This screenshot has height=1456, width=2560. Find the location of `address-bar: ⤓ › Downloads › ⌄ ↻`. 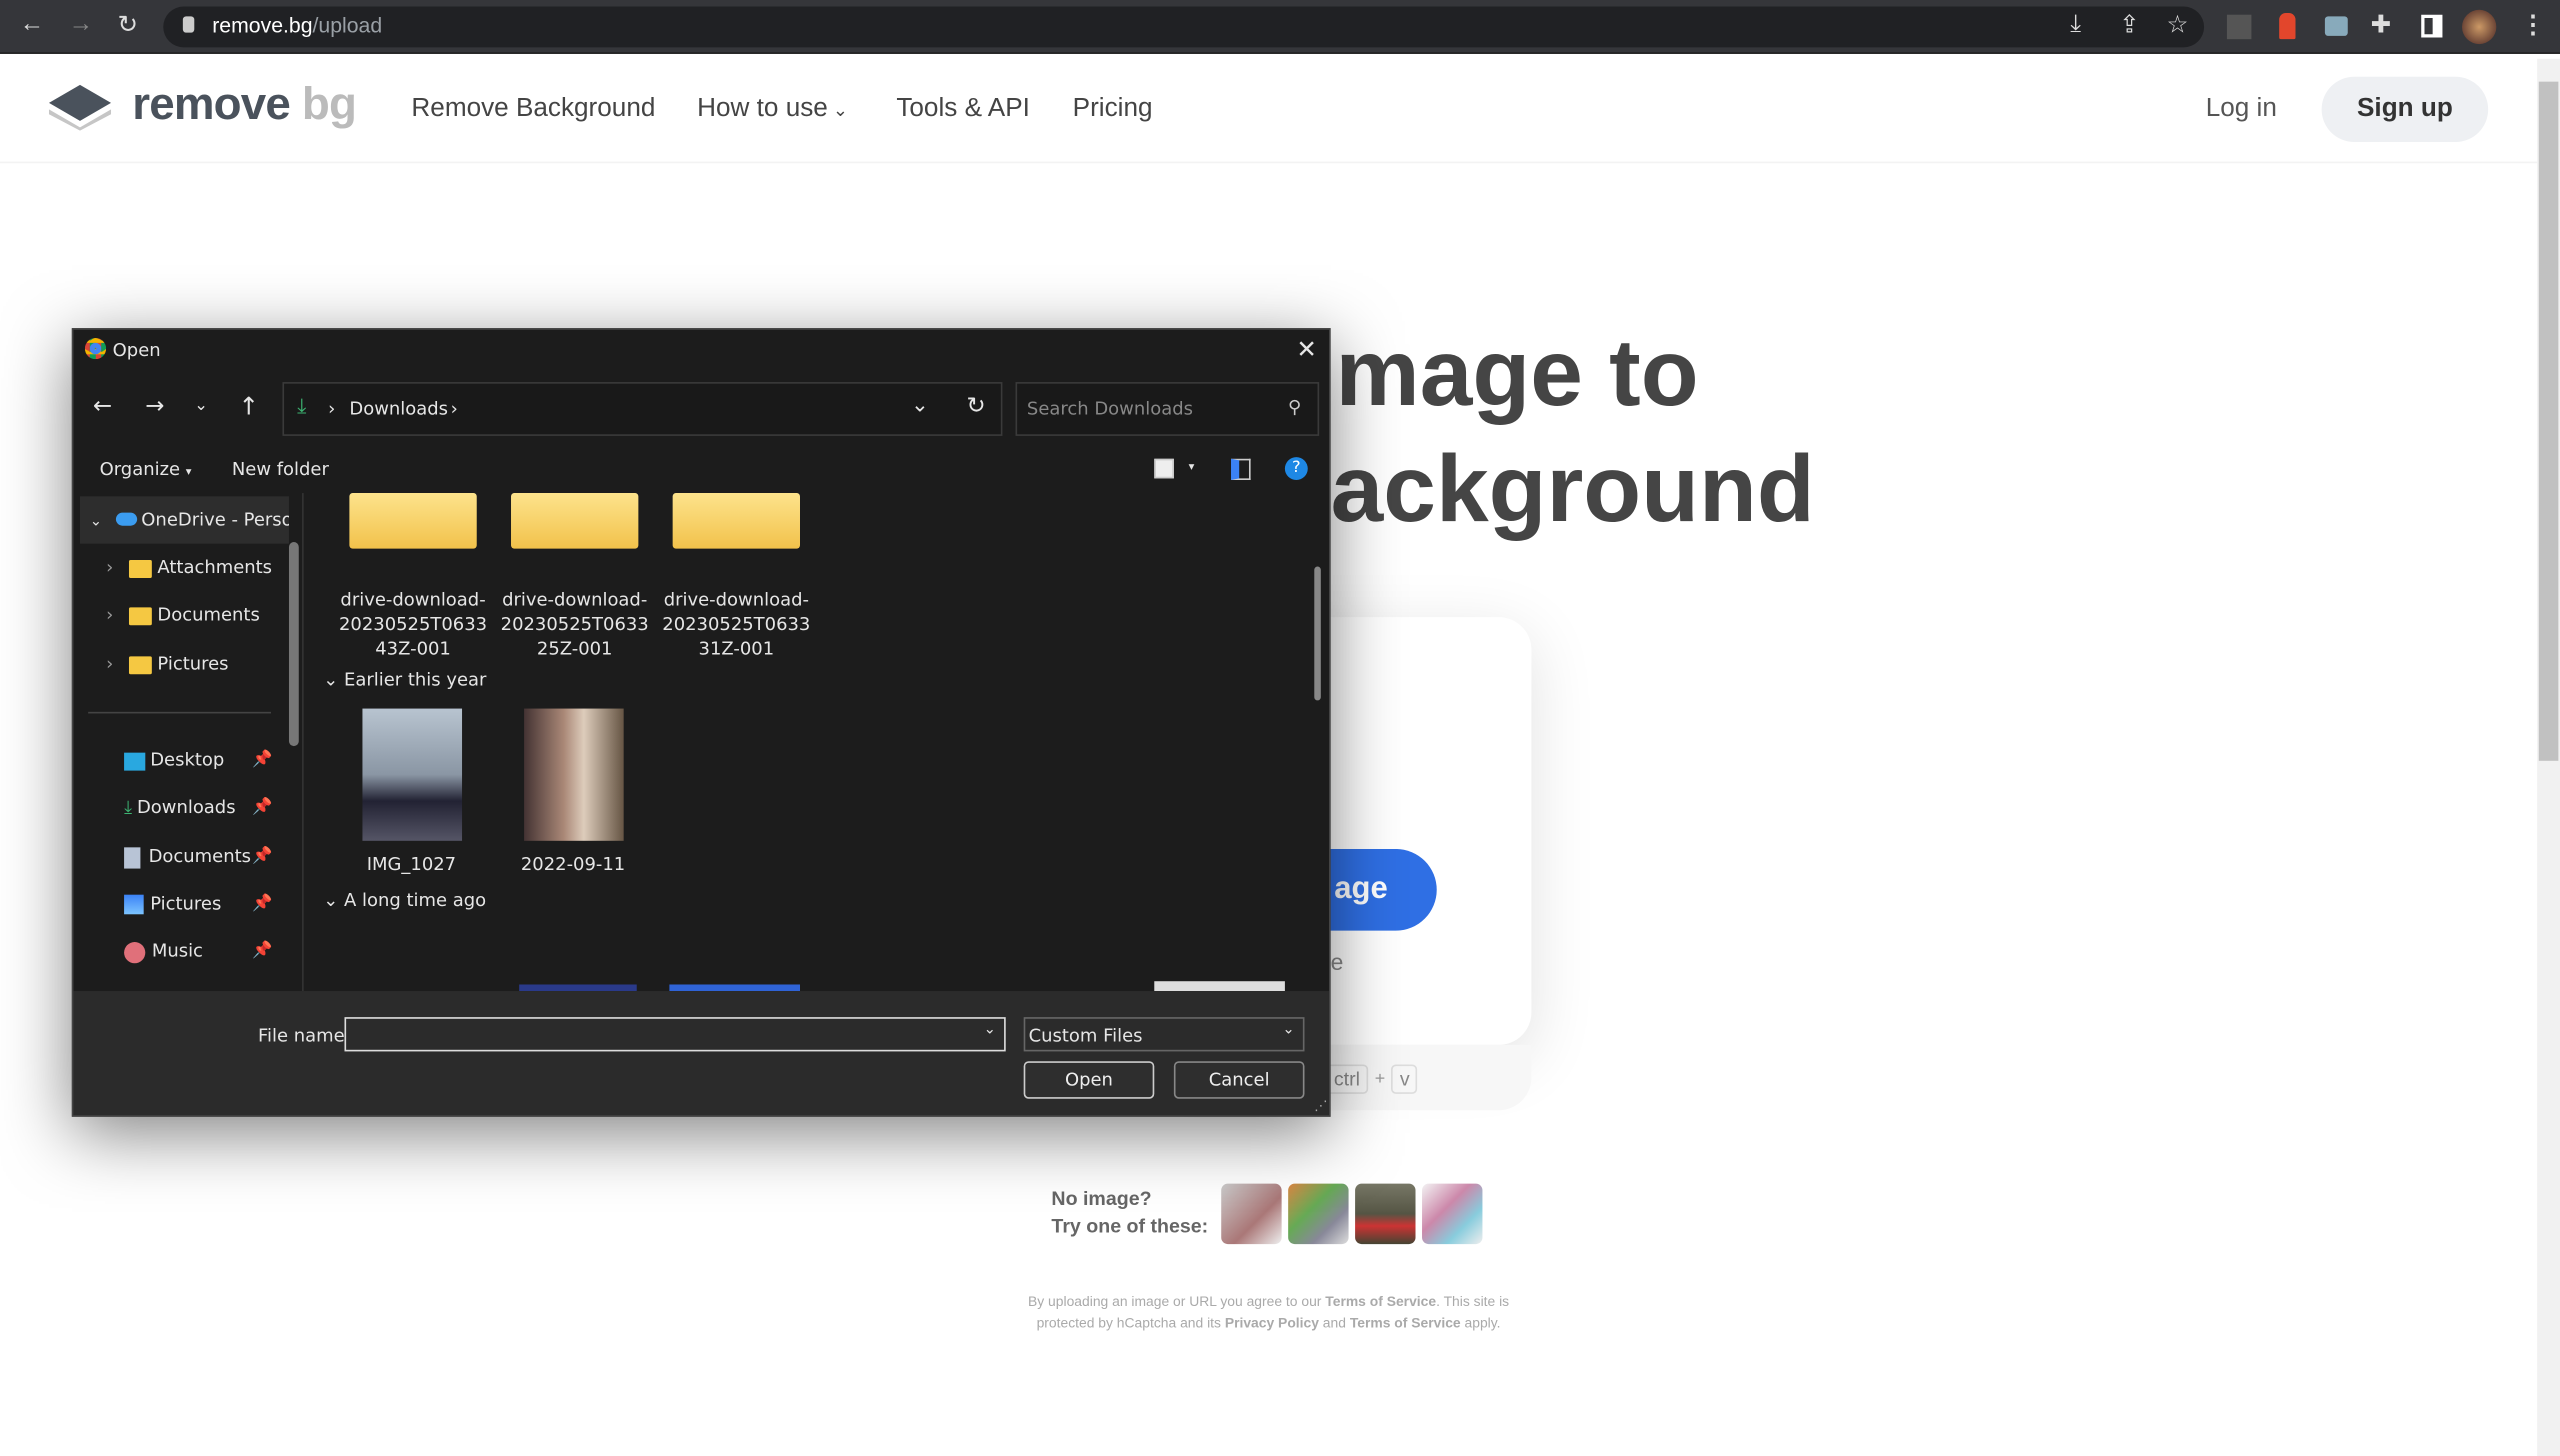

address-bar: ⤓ › Downloads › ⌄ ↻ is located at coordinates (642, 409).